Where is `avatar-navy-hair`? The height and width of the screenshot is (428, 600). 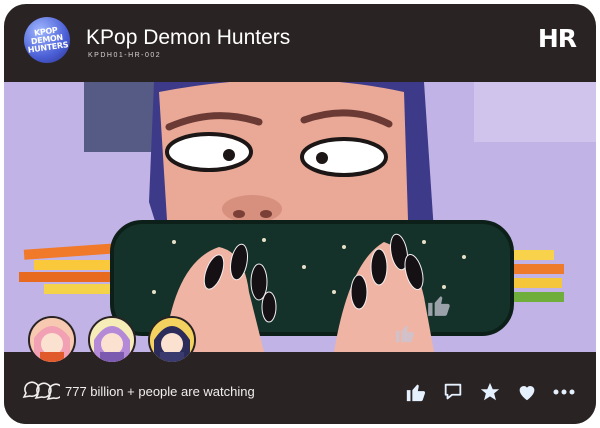 avatar-navy-hair is located at coordinates (172, 340).